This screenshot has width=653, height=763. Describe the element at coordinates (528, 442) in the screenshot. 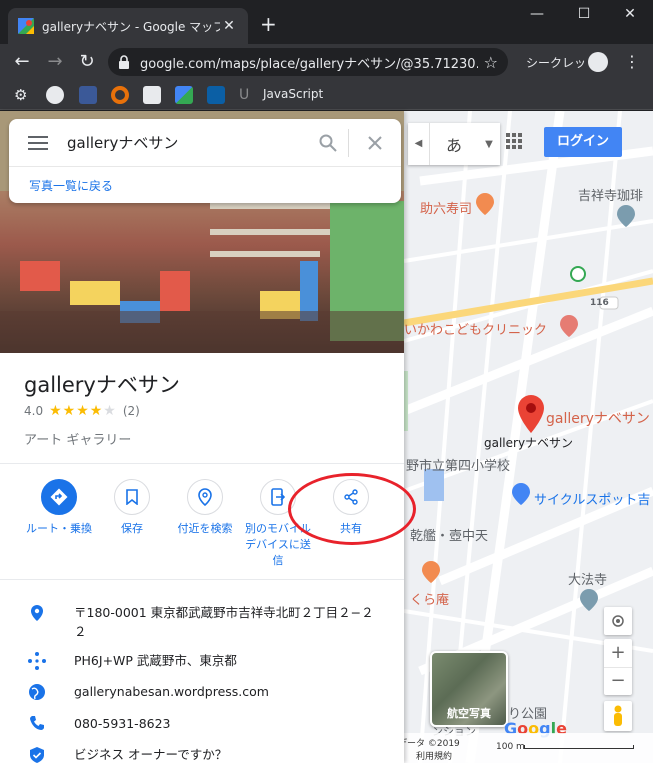

I see `place-label: galleryナベサン` at that location.